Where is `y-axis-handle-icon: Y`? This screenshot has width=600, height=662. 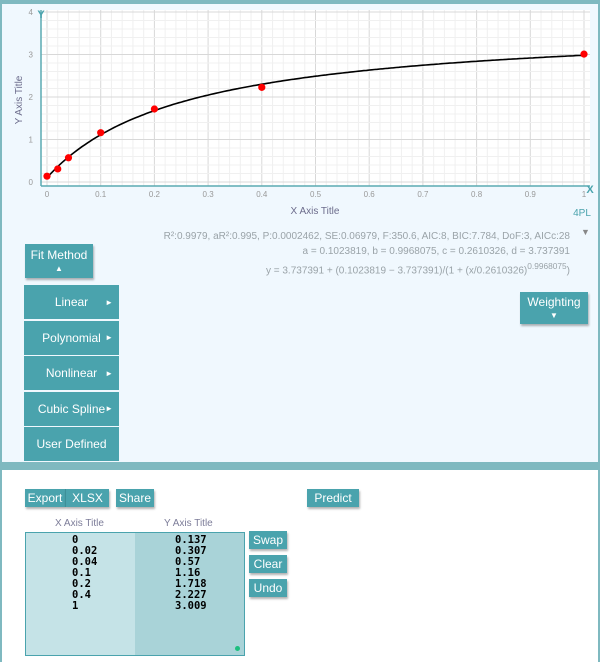
y-axis-handle-icon: Y is located at coordinates (41, 15).